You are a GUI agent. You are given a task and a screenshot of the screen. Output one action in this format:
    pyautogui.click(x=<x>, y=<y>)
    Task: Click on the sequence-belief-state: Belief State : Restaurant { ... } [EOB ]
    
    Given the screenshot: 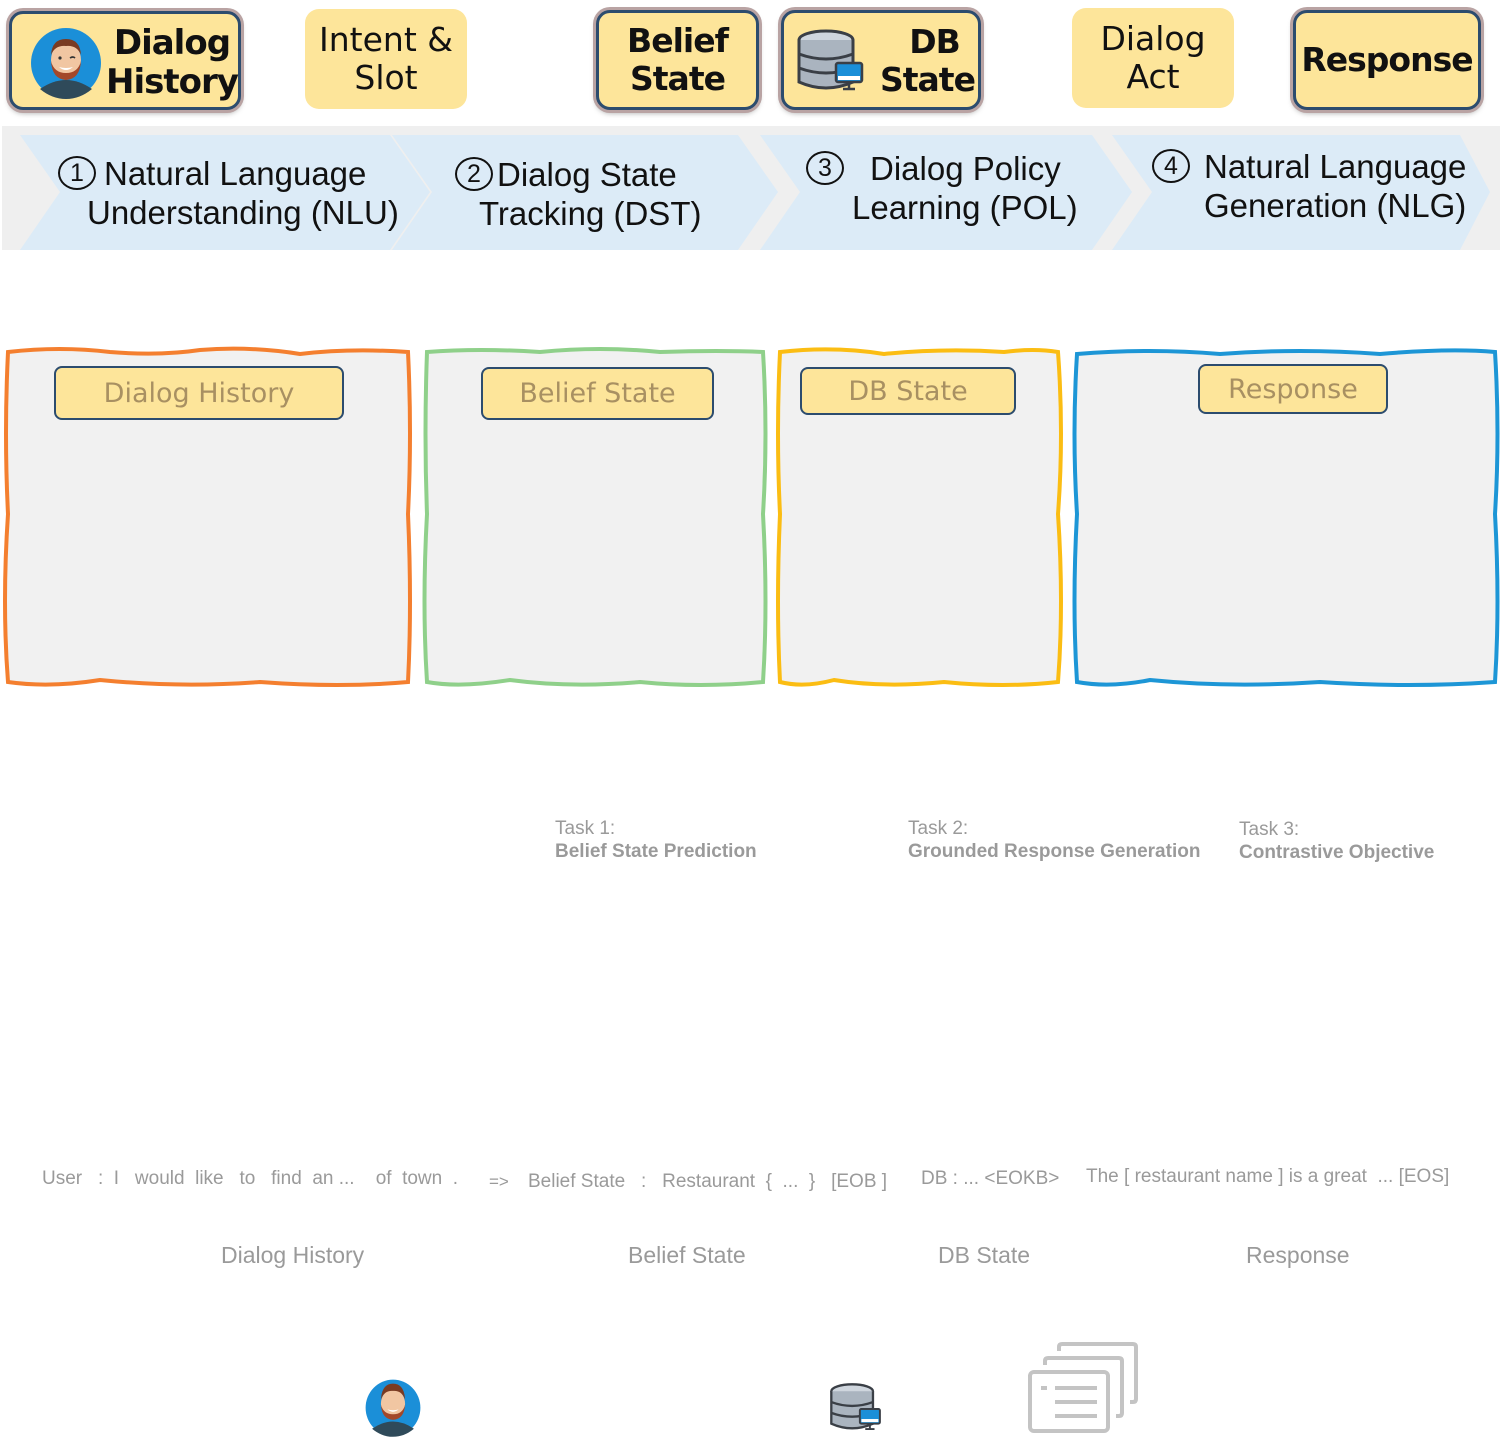 What is the action you would take?
    pyautogui.click(x=708, y=1181)
    